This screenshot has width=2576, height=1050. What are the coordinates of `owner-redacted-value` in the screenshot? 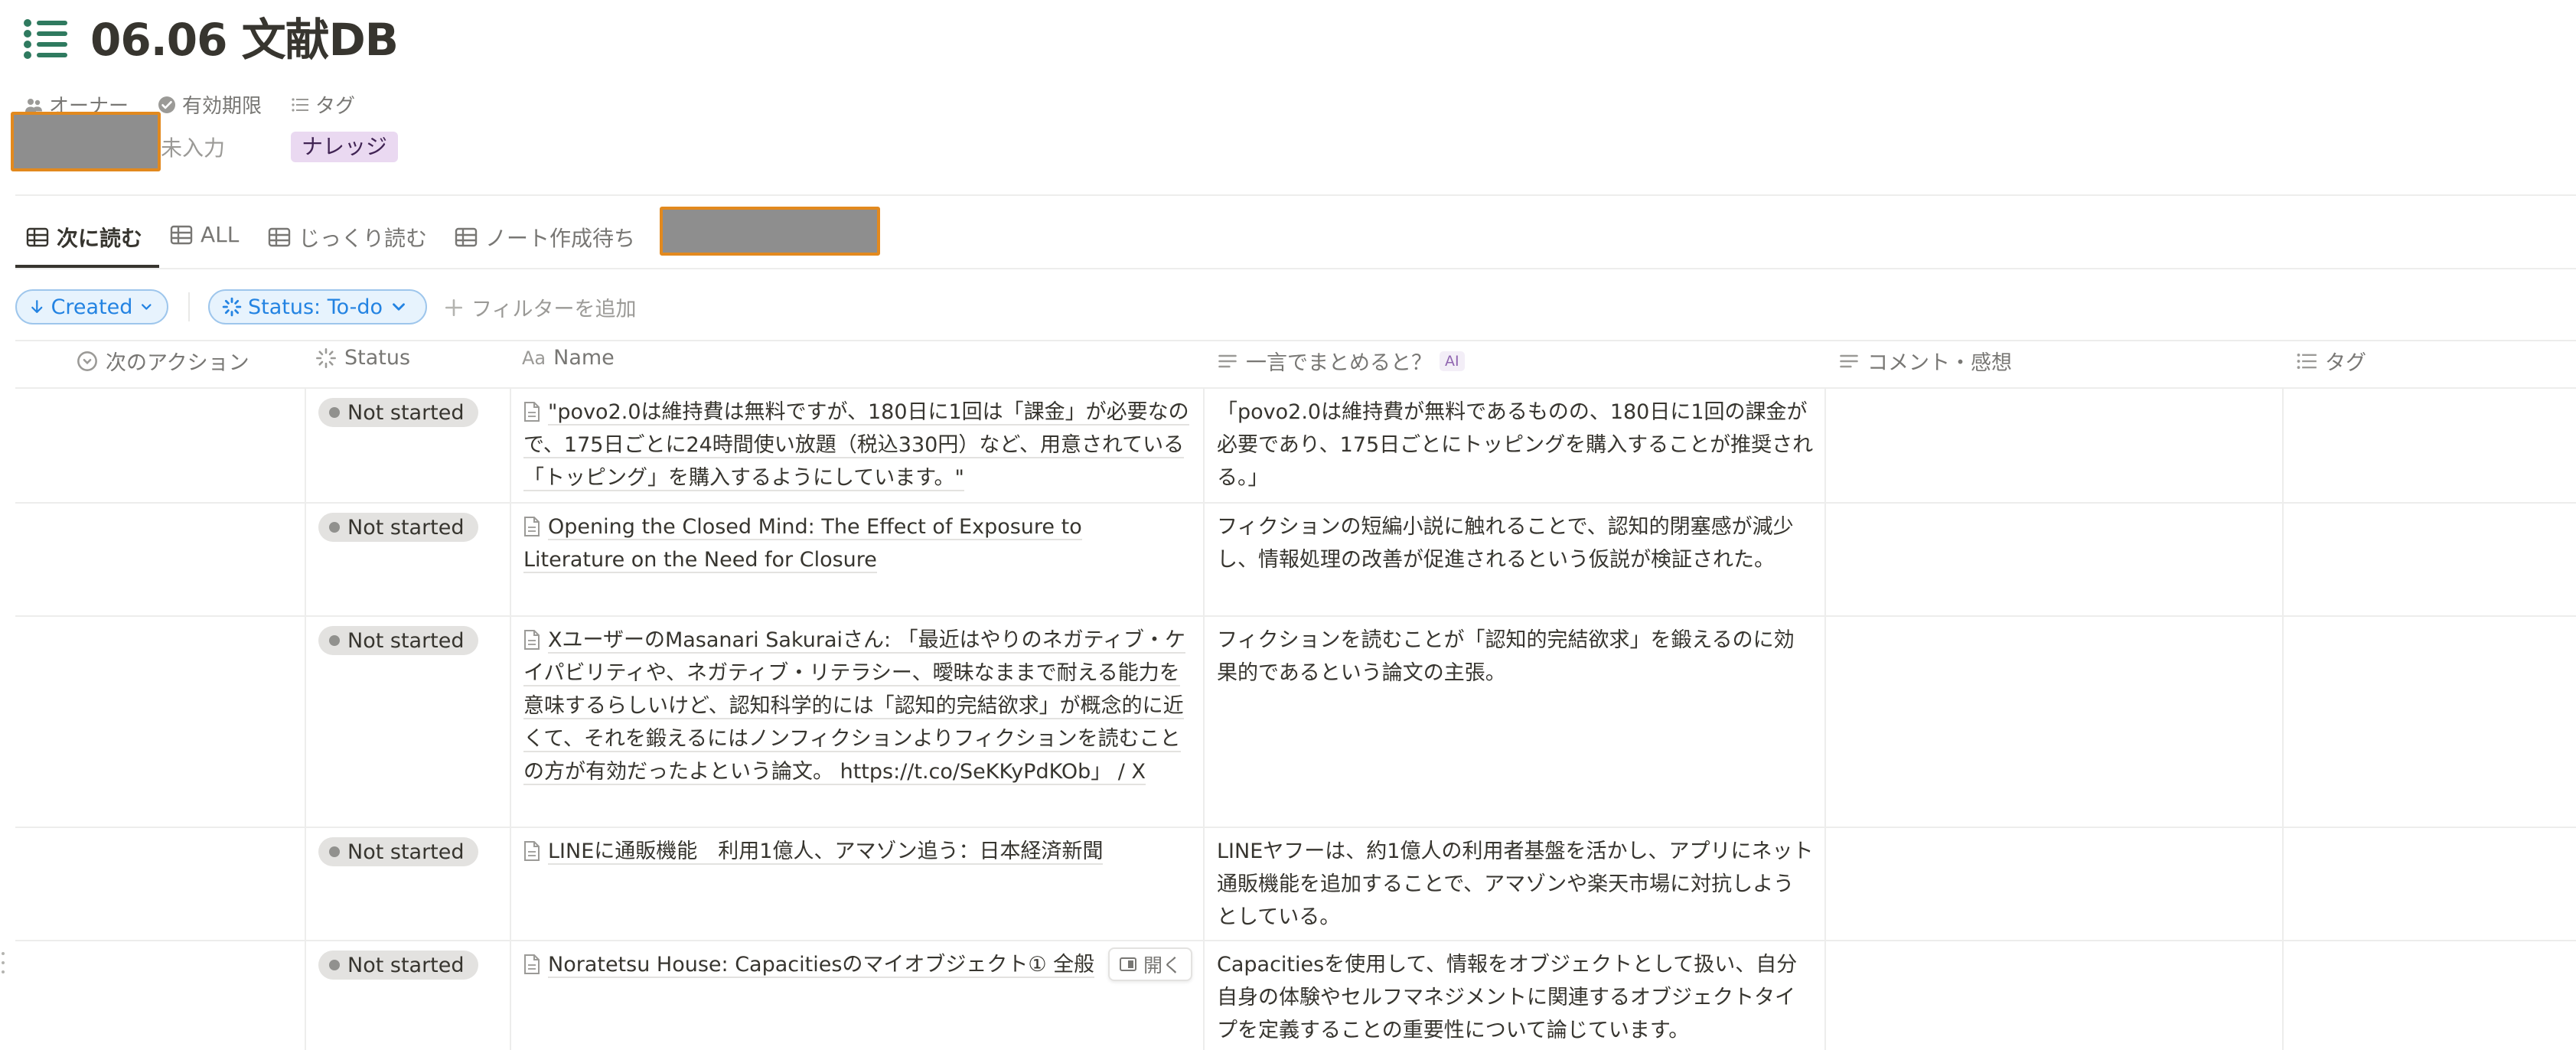 It's located at (86, 141).